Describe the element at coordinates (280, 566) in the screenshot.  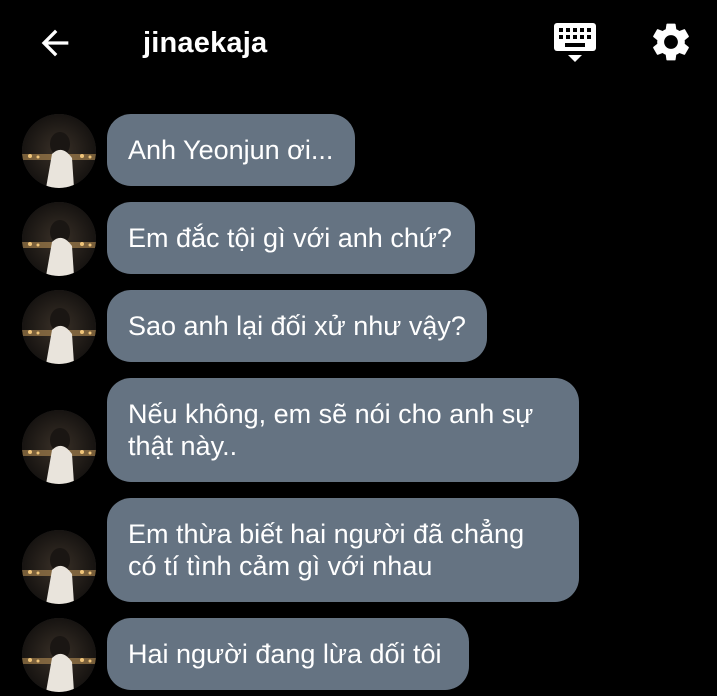
I see `message-text-line: có tí tình cảm gì với nhau` at that location.